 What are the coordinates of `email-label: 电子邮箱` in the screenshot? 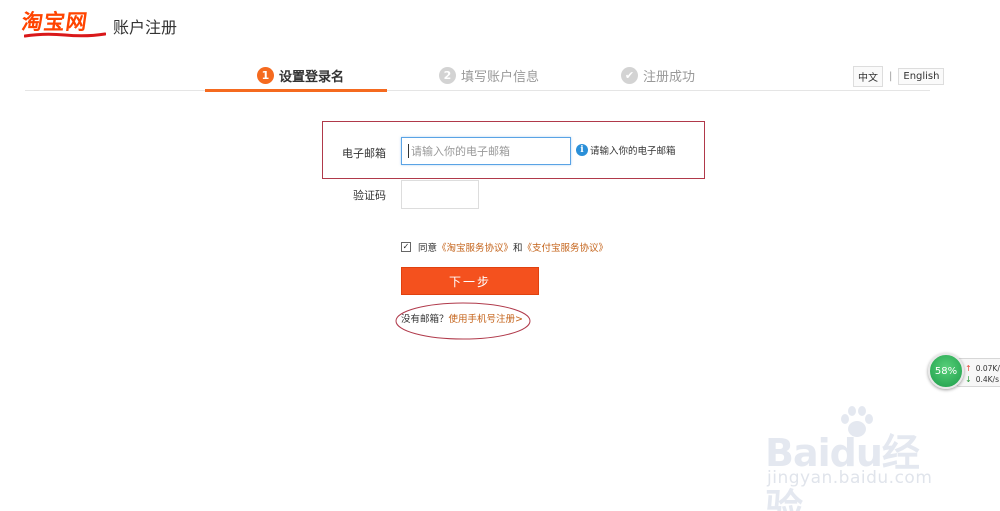 It's located at (364, 153).